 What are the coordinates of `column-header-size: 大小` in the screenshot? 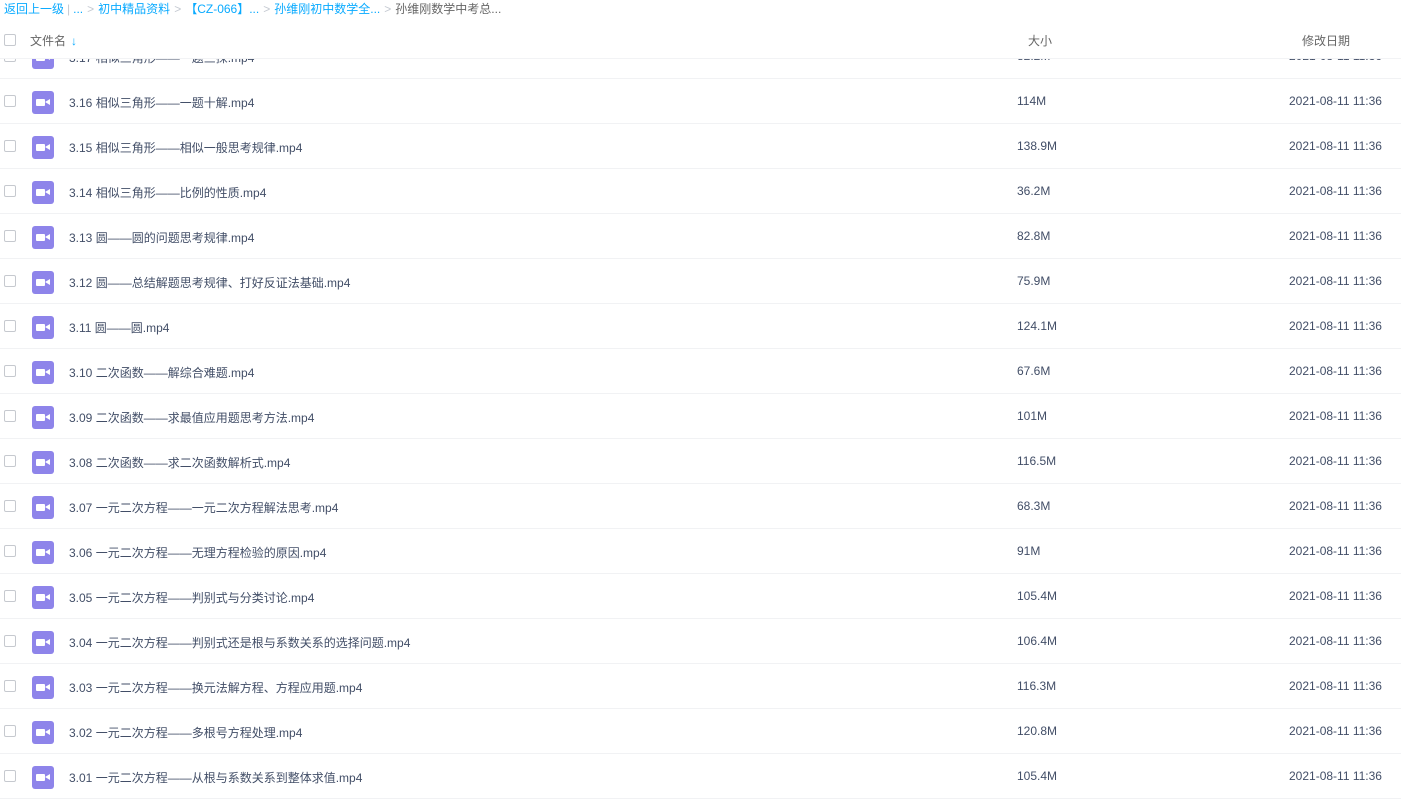 It's located at (1040, 40).